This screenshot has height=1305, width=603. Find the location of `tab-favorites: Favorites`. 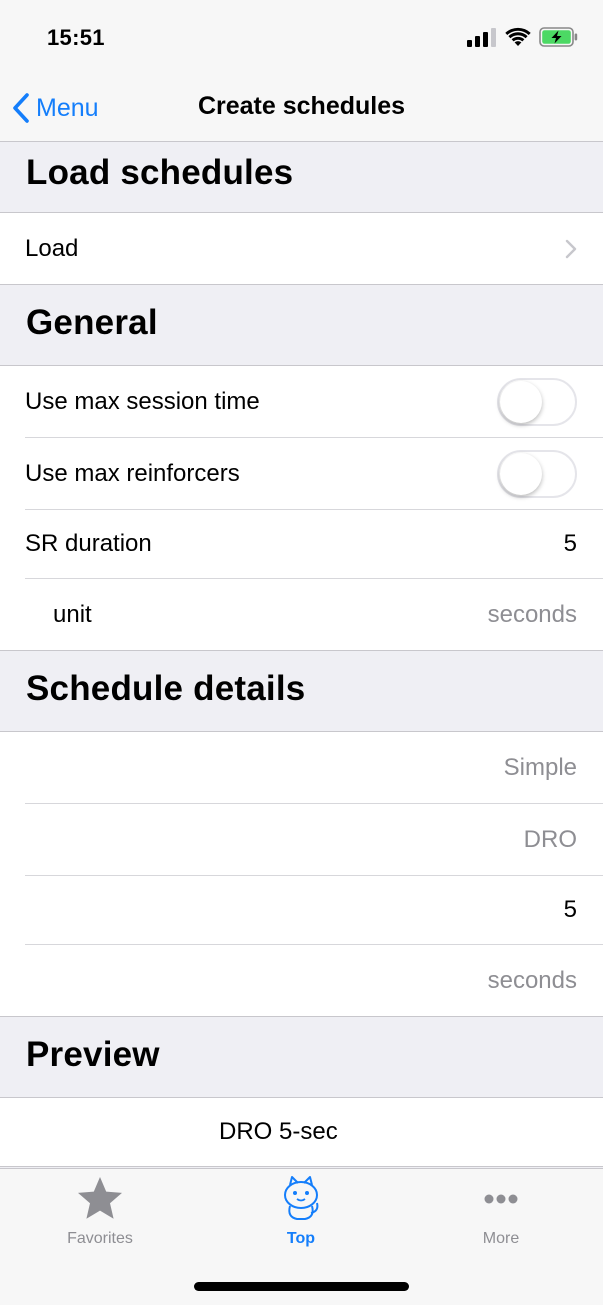

tab-favorites: Favorites is located at coordinates (100, 1211).